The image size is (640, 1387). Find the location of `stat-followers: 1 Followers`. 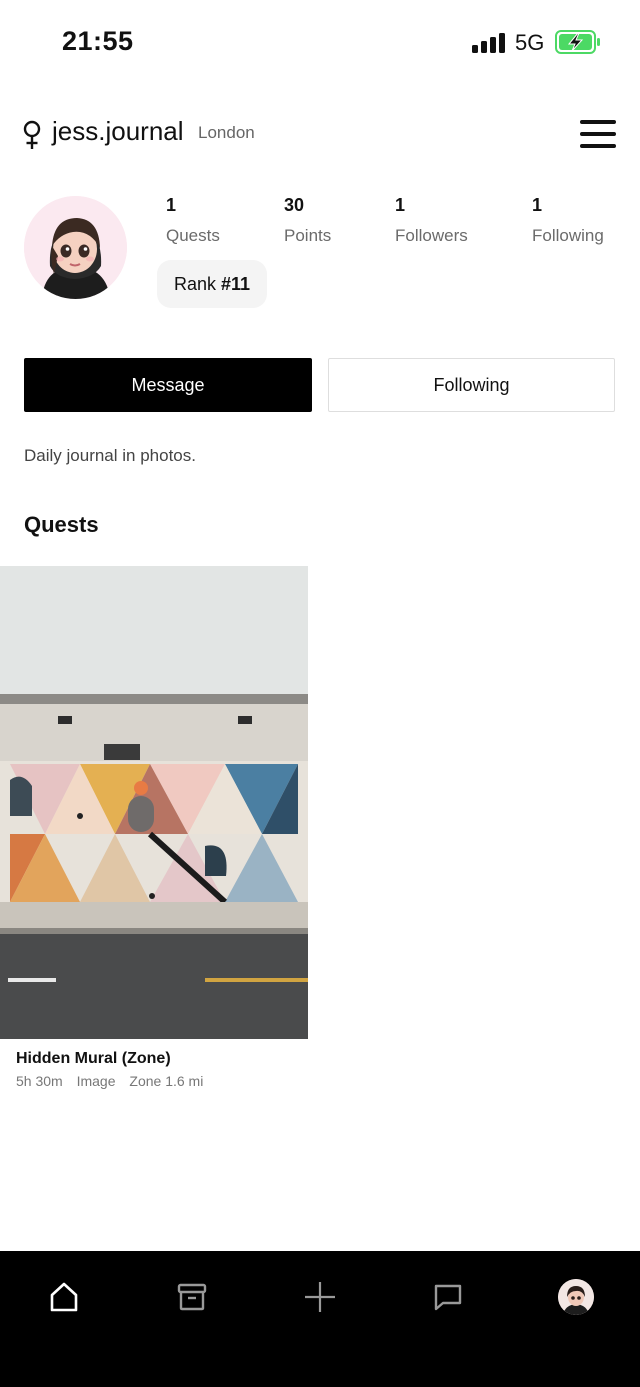

stat-followers: 1 Followers is located at coordinates (431, 220).